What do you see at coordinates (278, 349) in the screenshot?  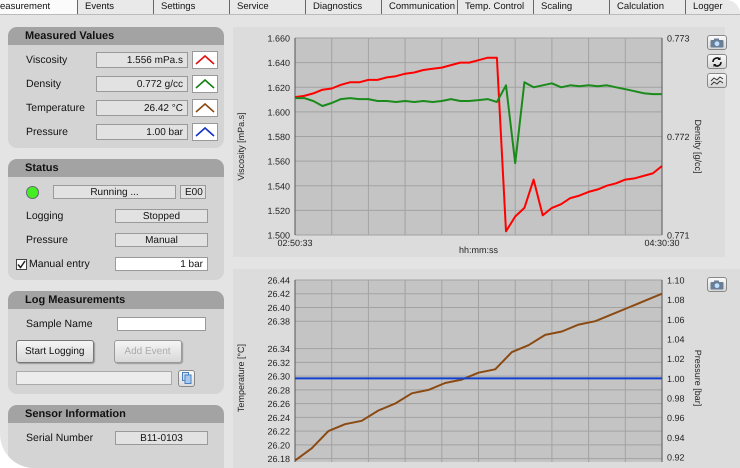 I see `axis-tick-label: 26.34` at bounding box center [278, 349].